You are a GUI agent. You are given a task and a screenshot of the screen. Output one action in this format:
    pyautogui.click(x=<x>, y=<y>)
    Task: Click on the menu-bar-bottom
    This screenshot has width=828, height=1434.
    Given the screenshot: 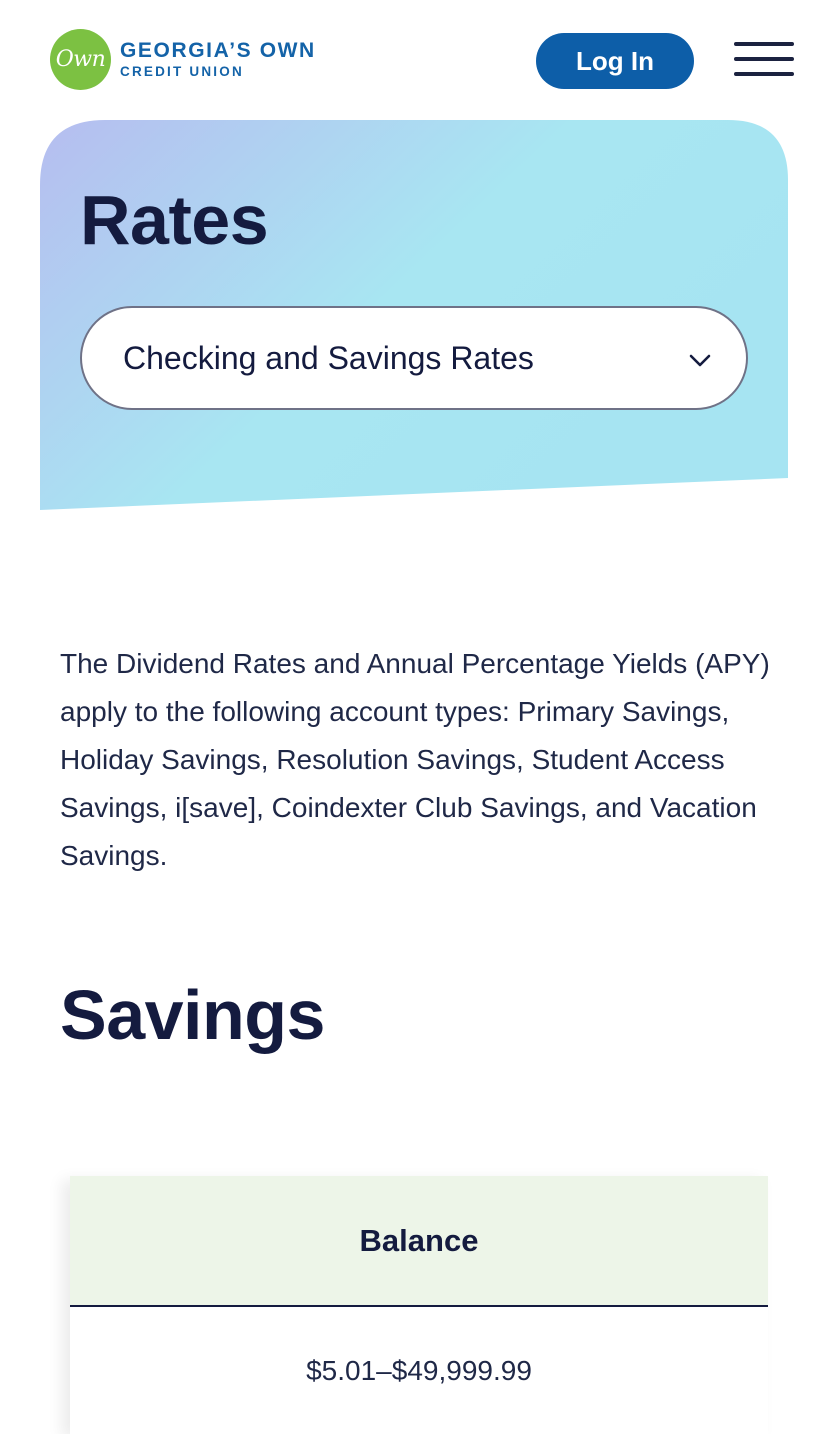 What is the action you would take?
    pyautogui.click(x=764, y=74)
    